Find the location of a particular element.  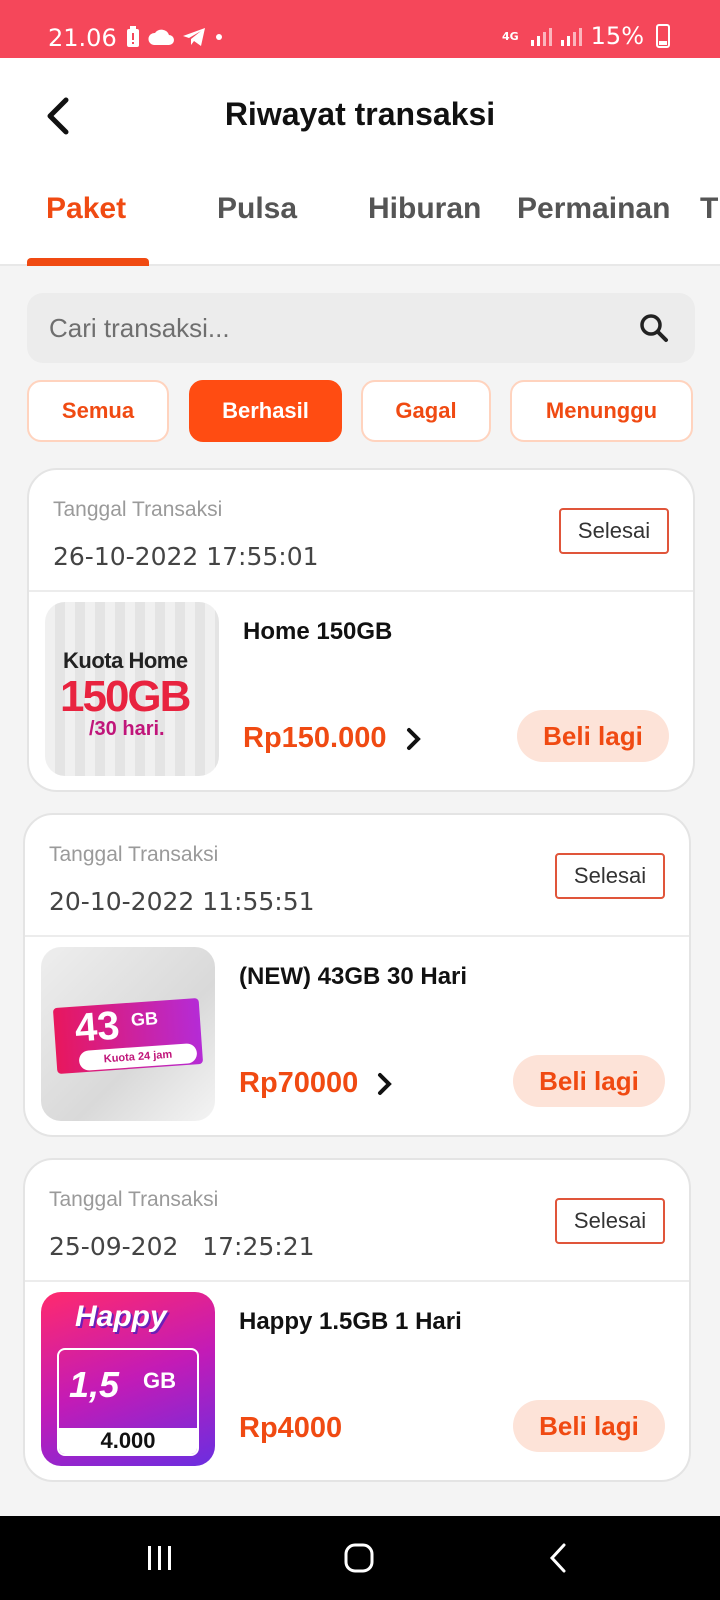

image-text: 1,5 is located at coordinates (94, 1384).